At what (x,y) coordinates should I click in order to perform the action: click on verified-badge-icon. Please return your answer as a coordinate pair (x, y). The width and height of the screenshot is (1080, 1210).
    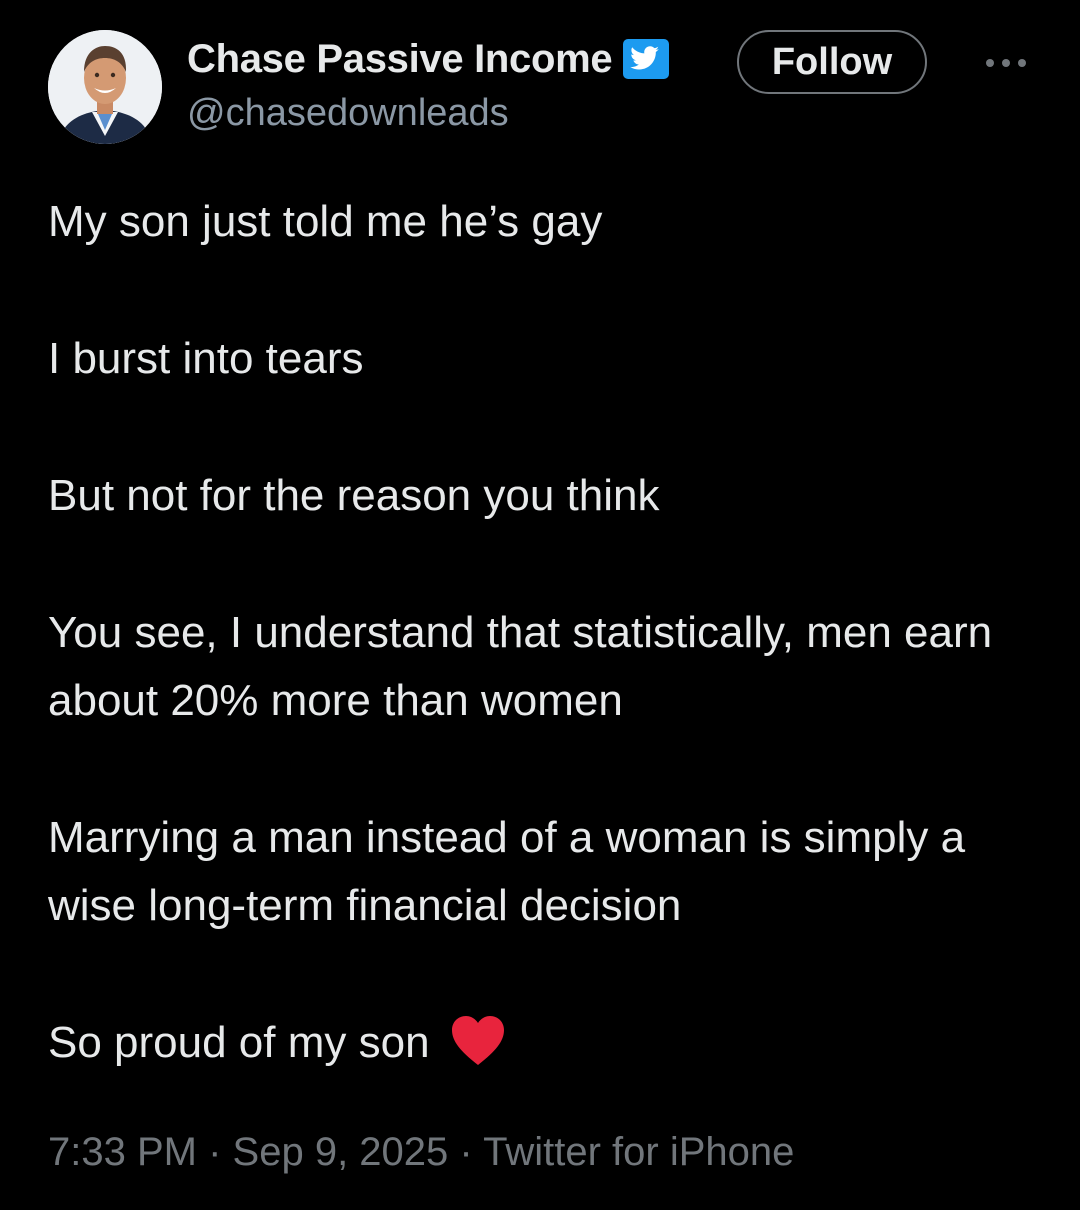
    Looking at the image, I should click on (646, 59).